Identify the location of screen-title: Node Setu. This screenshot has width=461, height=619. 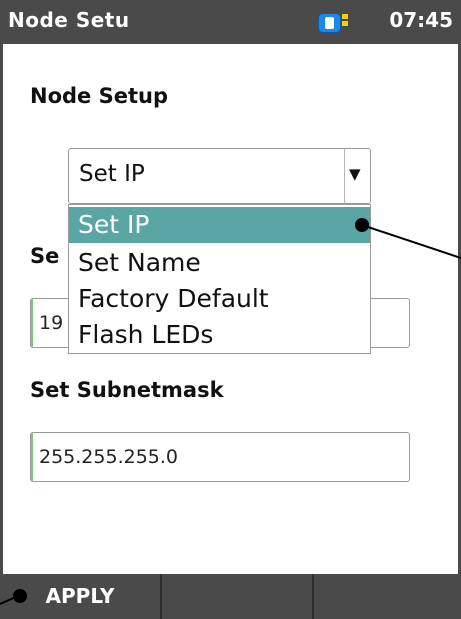
(69, 20).